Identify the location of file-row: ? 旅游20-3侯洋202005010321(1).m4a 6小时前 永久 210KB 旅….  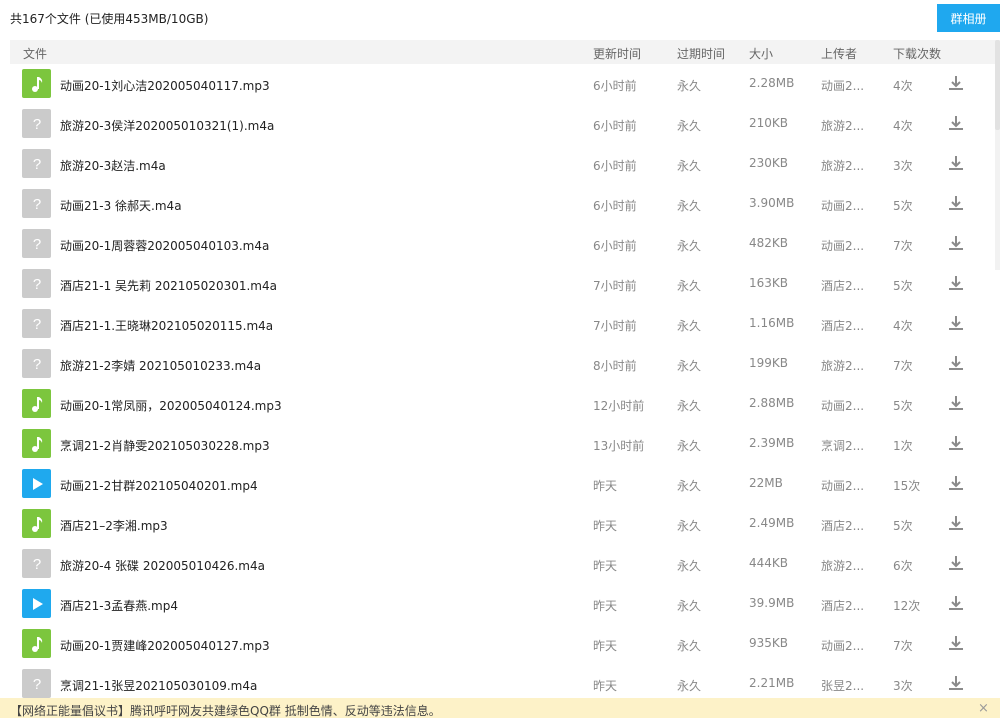
(500, 124).